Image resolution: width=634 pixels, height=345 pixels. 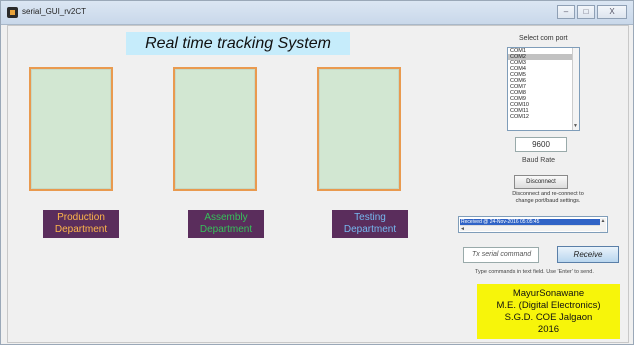 What do you see at coordinates (226, 224) in the screenshot?
I see `assembly-department-label: Assembly Department` at bounding box center [226, 224].